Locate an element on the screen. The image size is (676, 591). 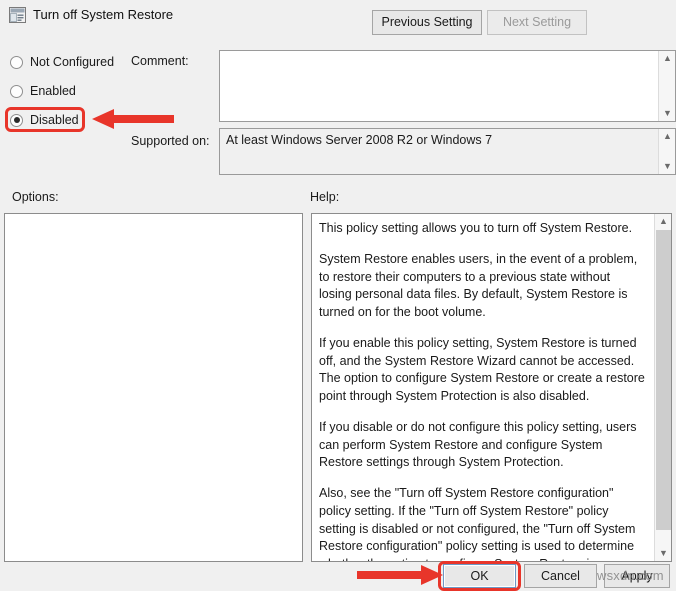
help-scrollbar: ▲ ▼ is located at coordinates (662, 387).